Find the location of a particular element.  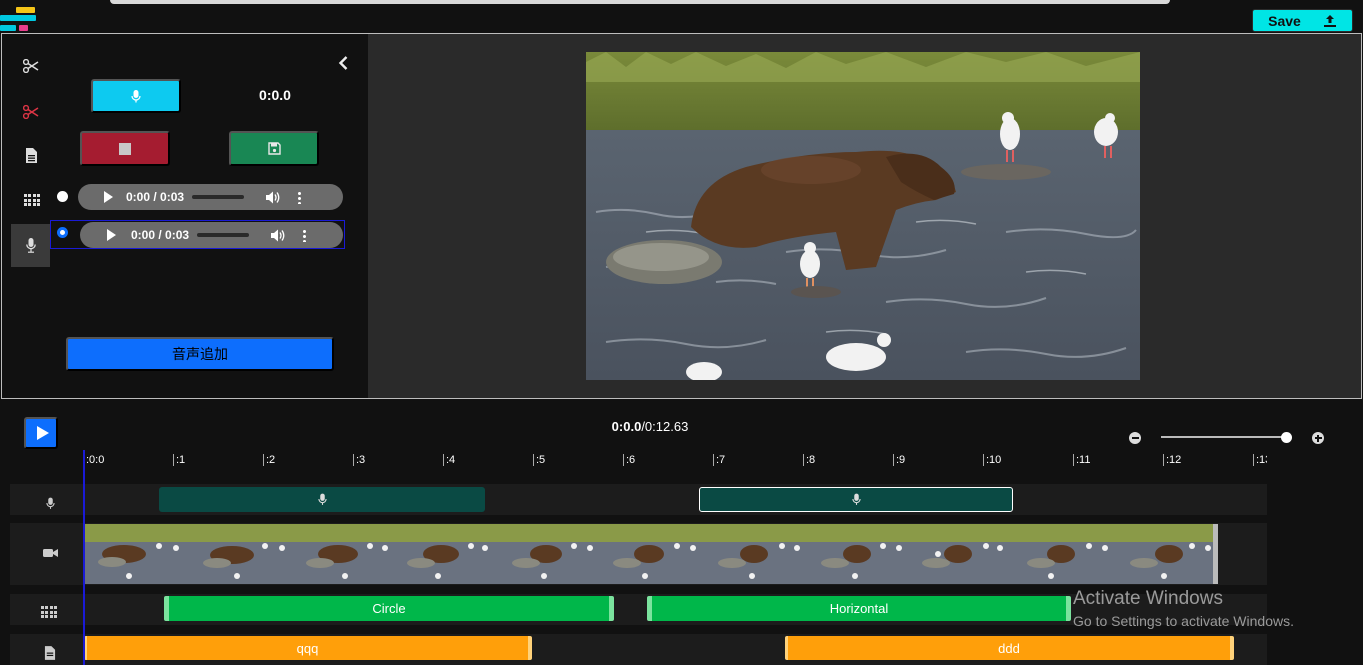

playhead is located at coordinates (84, 557).